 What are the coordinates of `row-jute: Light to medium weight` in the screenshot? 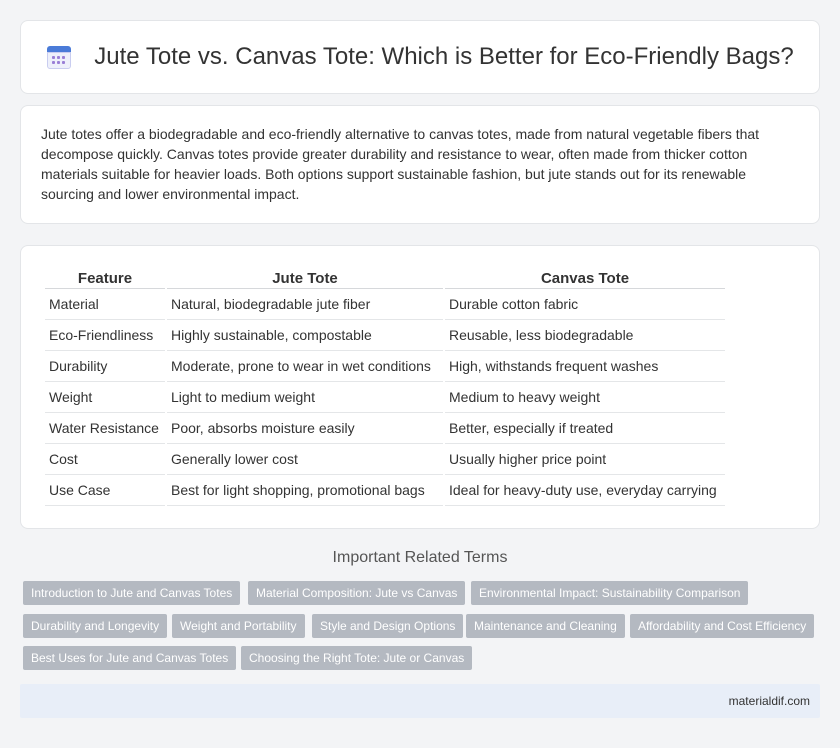 It's located at (305, 397).